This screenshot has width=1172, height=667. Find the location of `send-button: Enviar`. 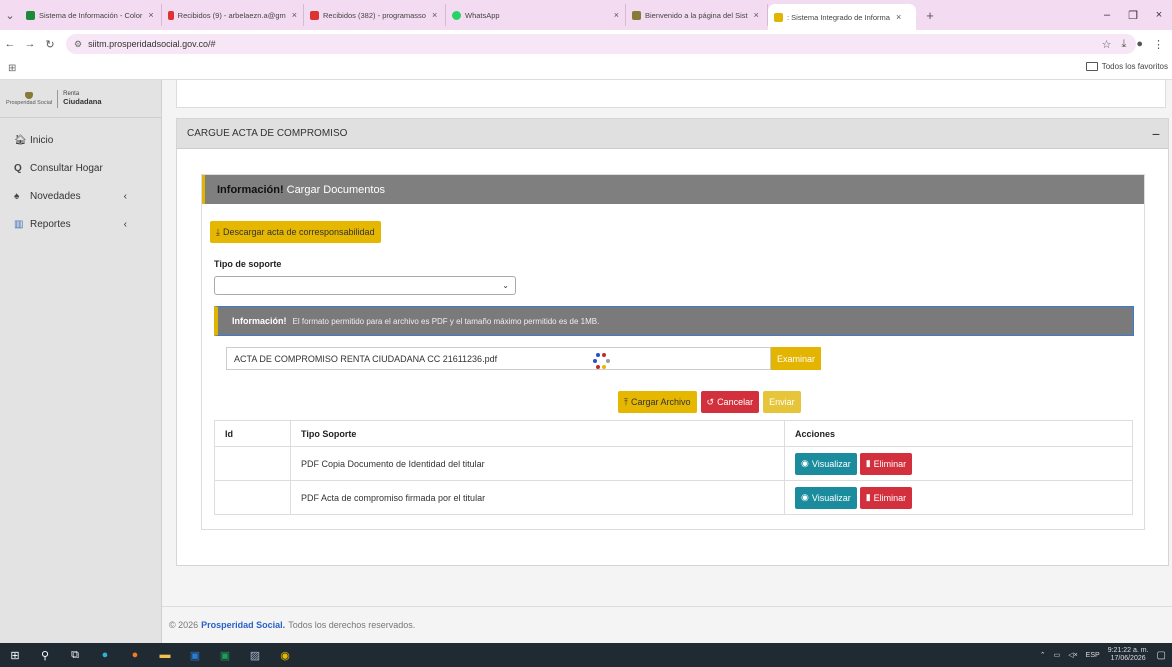

send-button: Enviar is located at coordinates (782, 402).